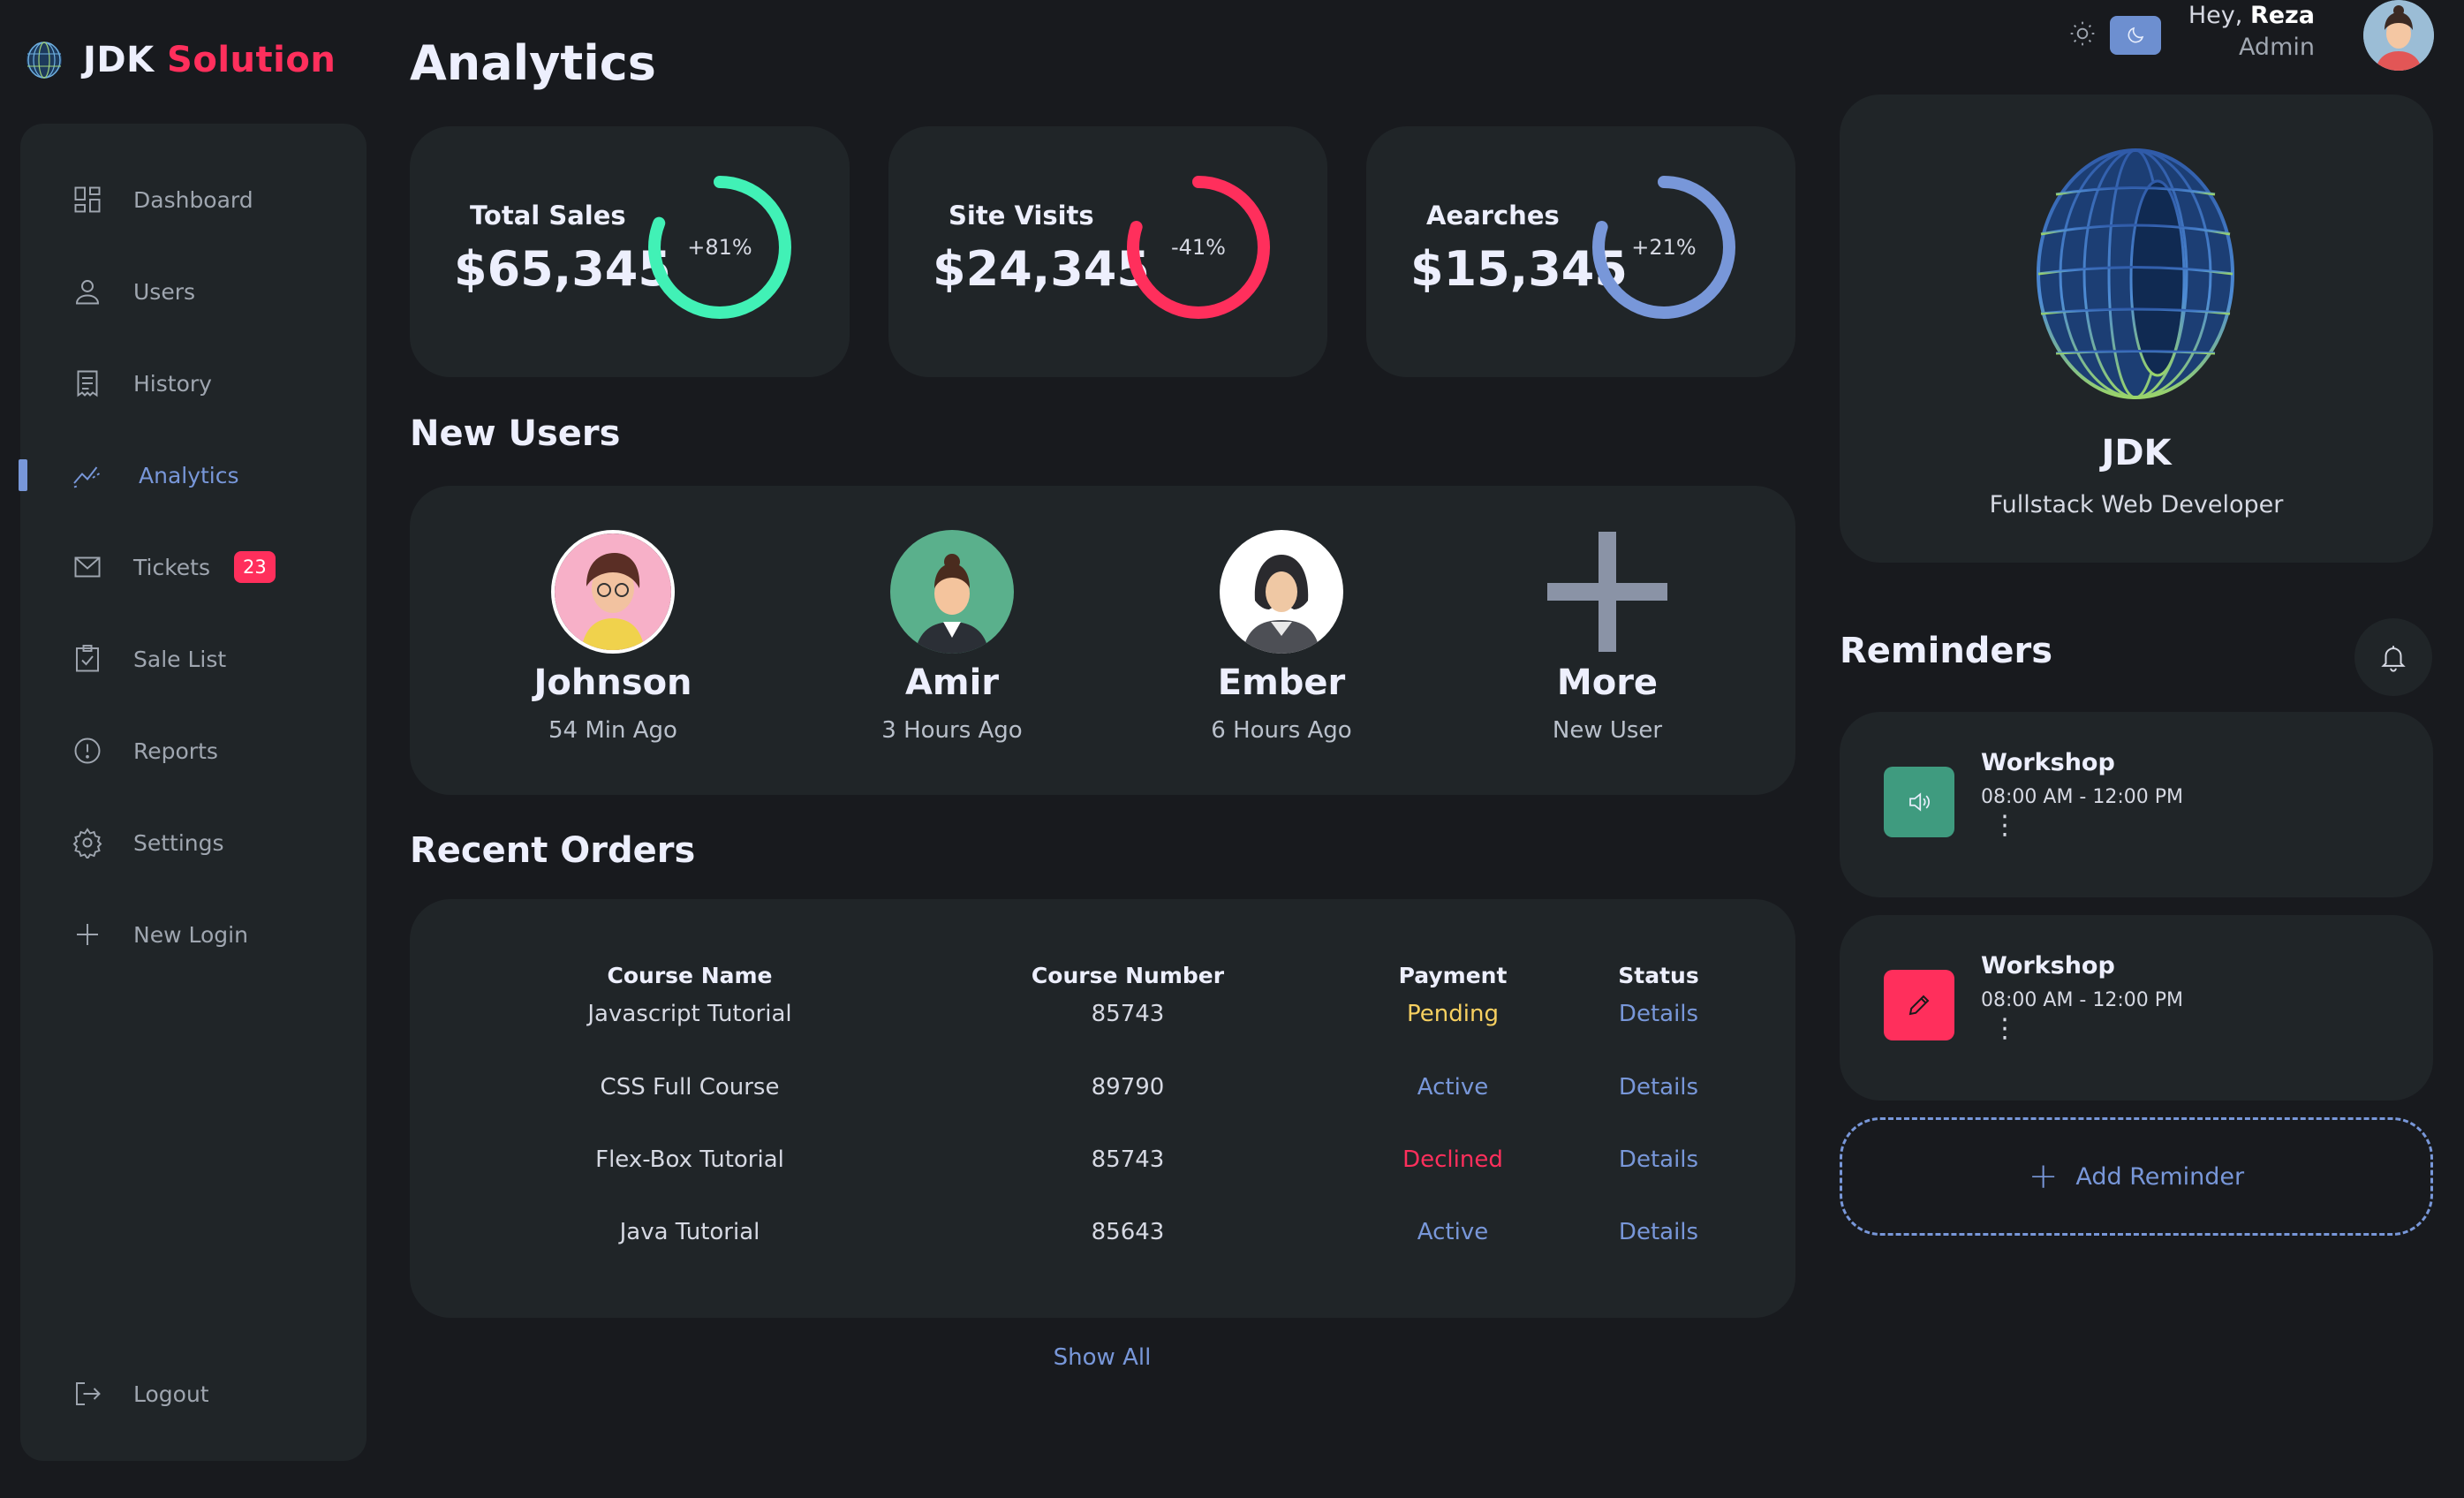  Describe the element at coordinates (689, 1232) in the screenshot. I see `course-name-cell: Java Tutorial` at that location.